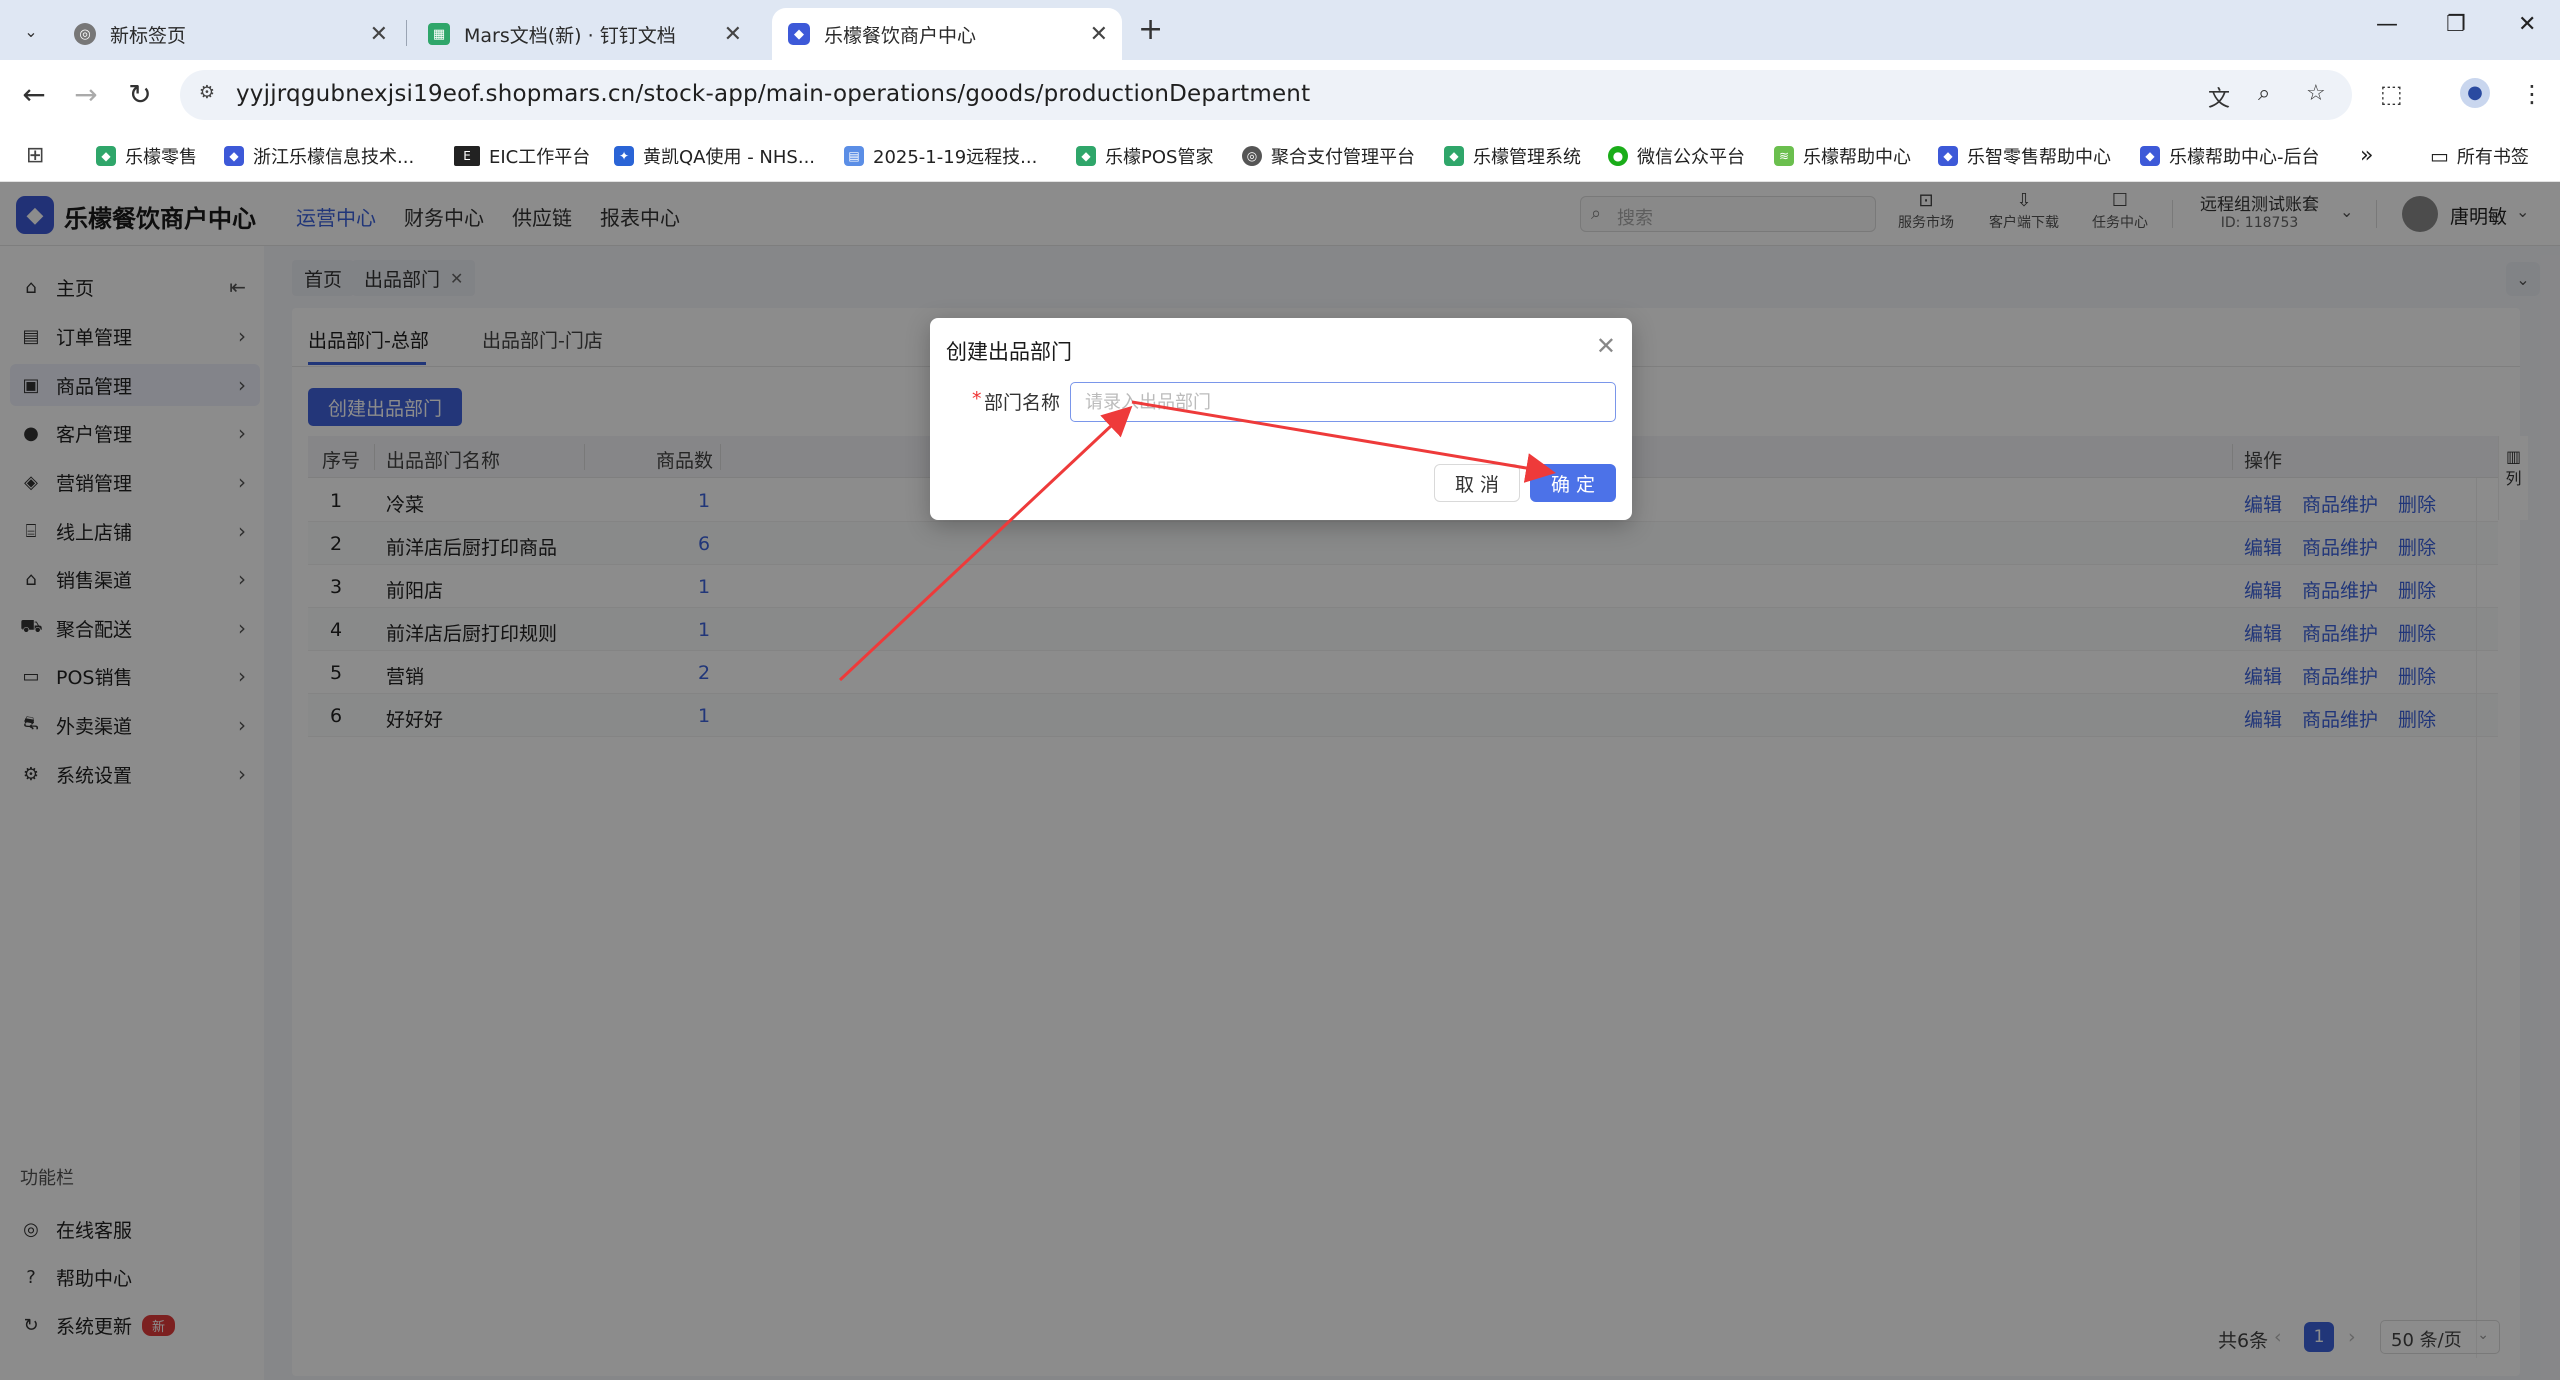  Describe the element at coordinates (584, 34) in the screenshot. I see `browser-tab-mars-doc: ▦ Mars文档(新) · 钉钉文档 ✕` at that location.